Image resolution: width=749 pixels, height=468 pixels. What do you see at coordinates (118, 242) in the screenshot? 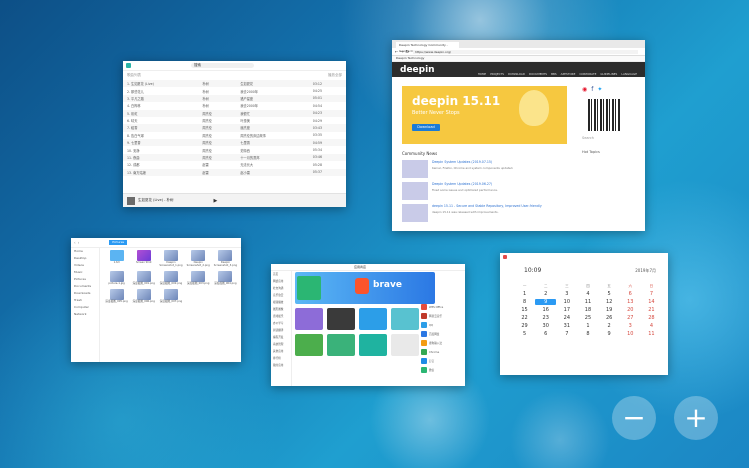
I see `breadcrumb: Pictures` at bounding box center [118, 242].